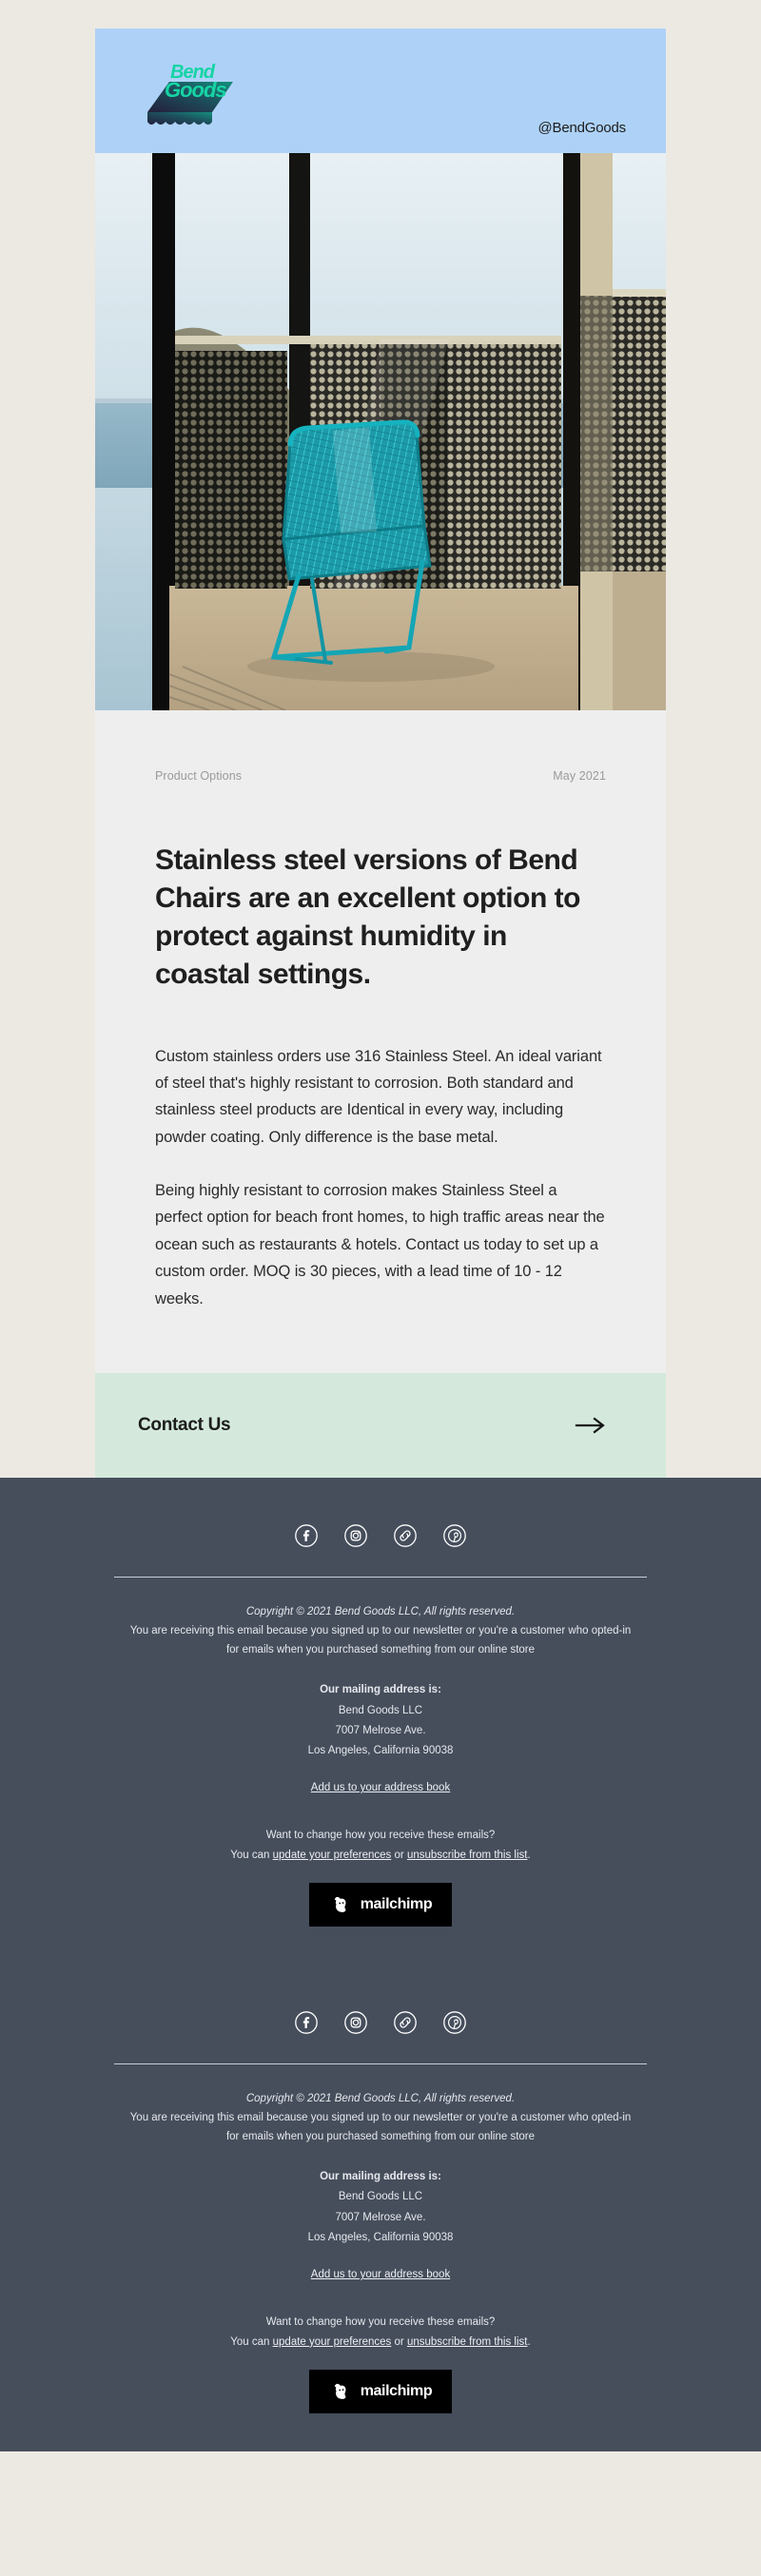  Describe the element at coordinates (380, 776) in the screenshot. I see `article-meta: Product Options May 2021` at that location.